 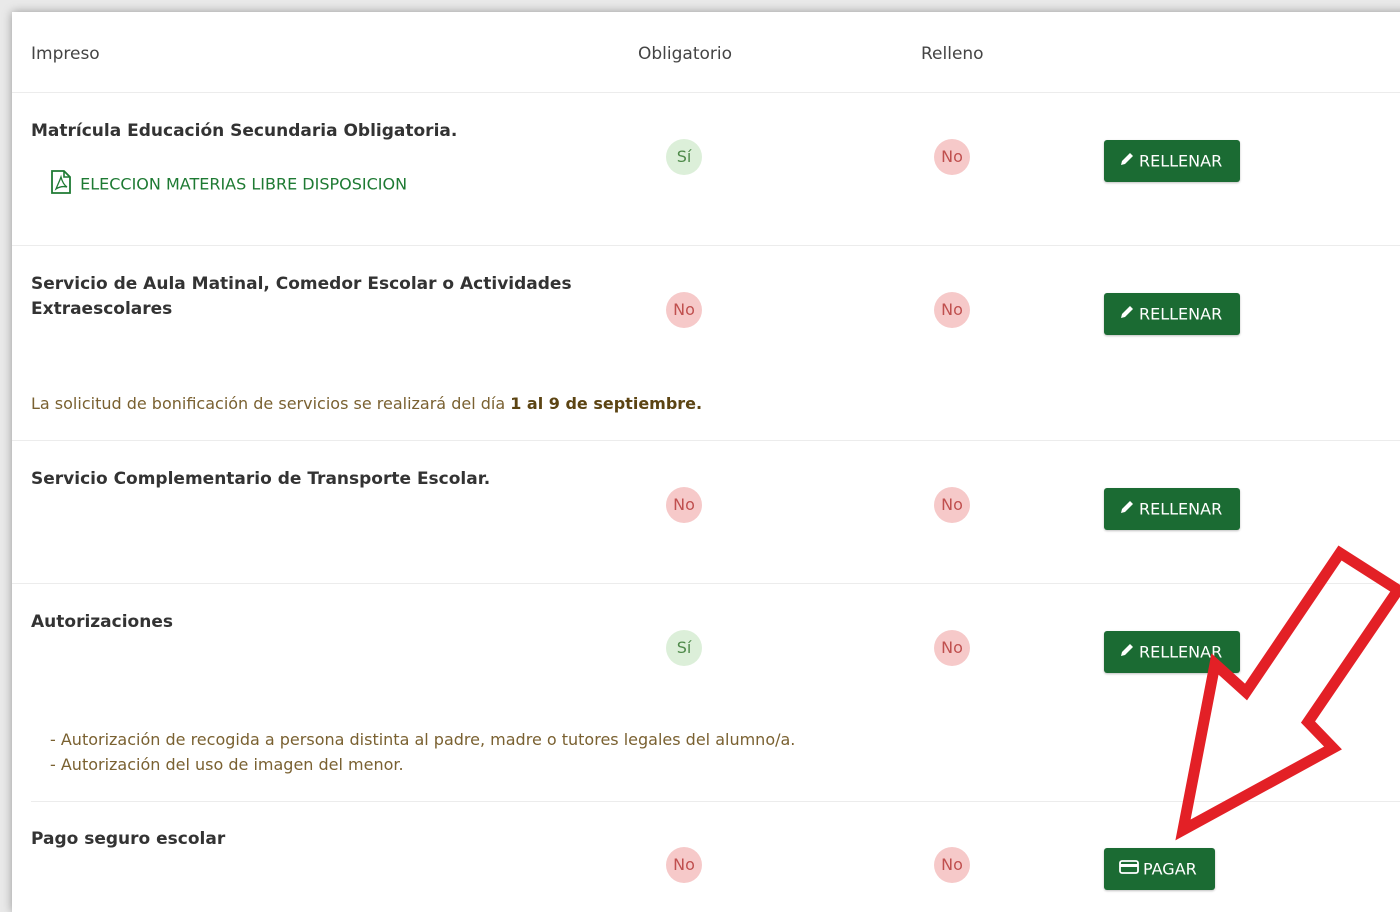 I want to click on document-link-label: ELECCION MATERIAS LIBRE DISPOSICION, so click(x=244, y=184).